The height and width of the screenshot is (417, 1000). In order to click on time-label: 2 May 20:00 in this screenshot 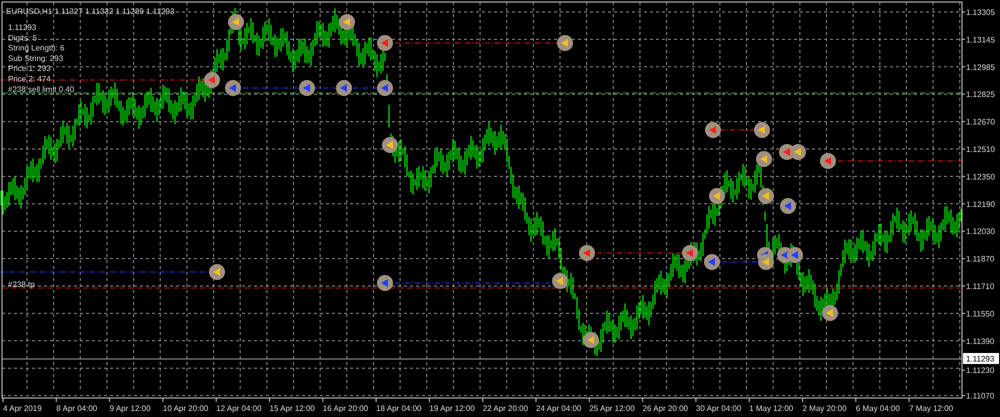, I will do `click(824, 408)`.